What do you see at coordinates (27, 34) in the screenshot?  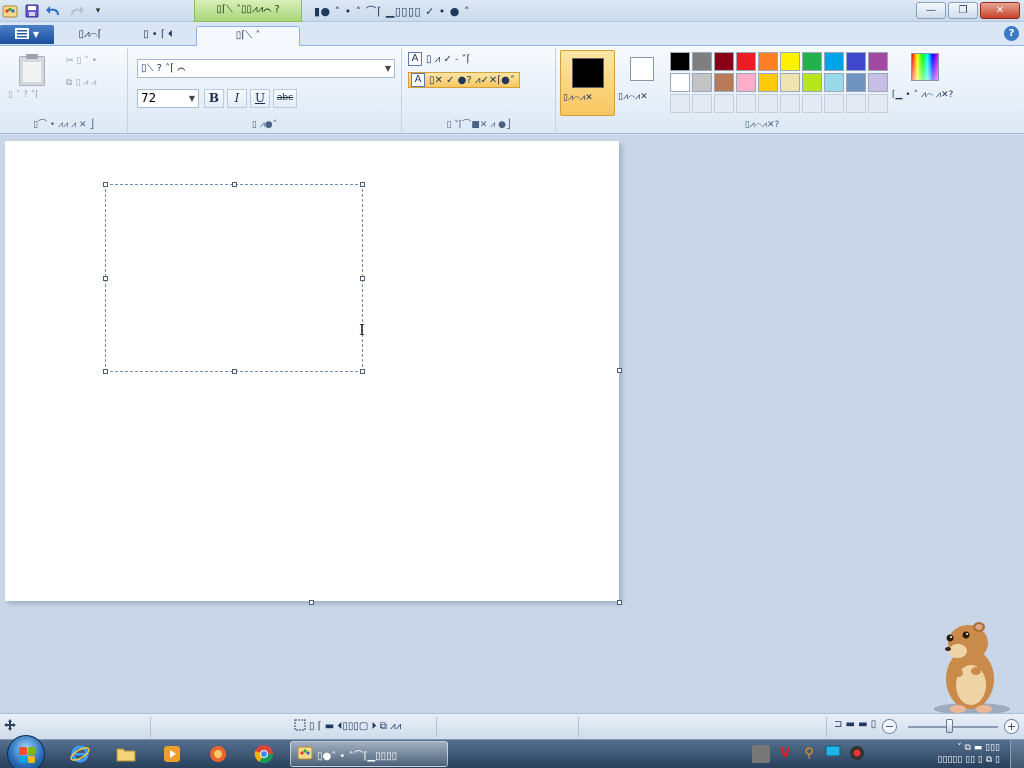 I see `app-menu-button: ▼` at bounding box center [27, 34].